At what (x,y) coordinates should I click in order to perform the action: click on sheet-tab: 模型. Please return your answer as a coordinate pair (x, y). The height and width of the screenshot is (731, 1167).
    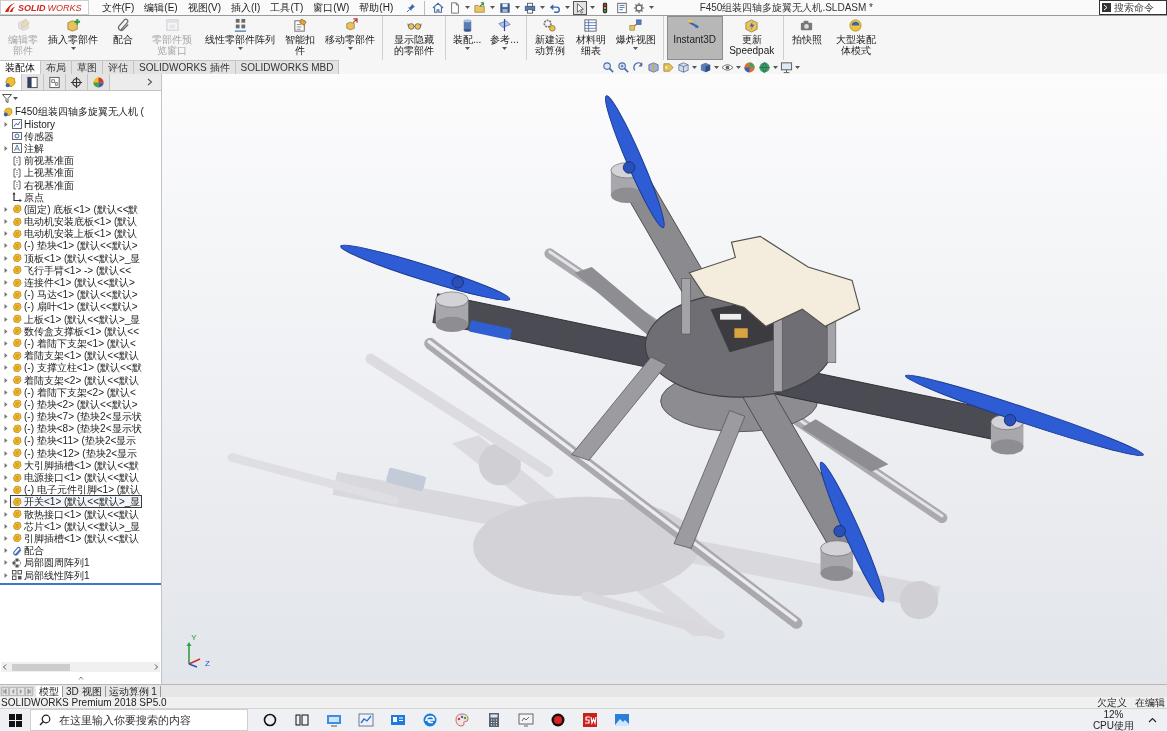
    Looking at the image, I should click on (49, 691).